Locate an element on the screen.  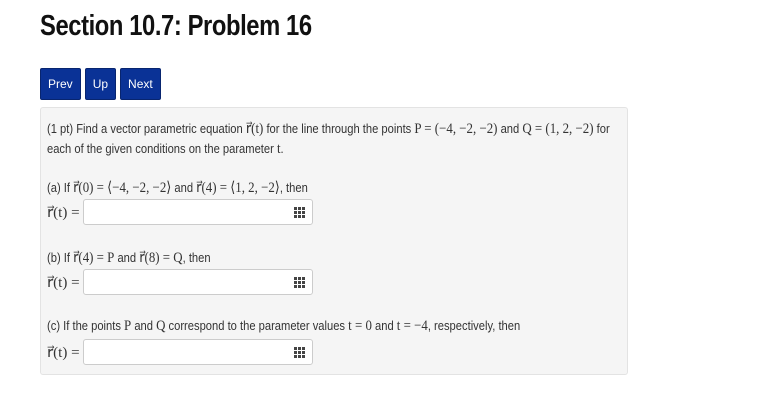
math-point-p: P = (−4, −2, −2) is located at coordinates (456, 129).